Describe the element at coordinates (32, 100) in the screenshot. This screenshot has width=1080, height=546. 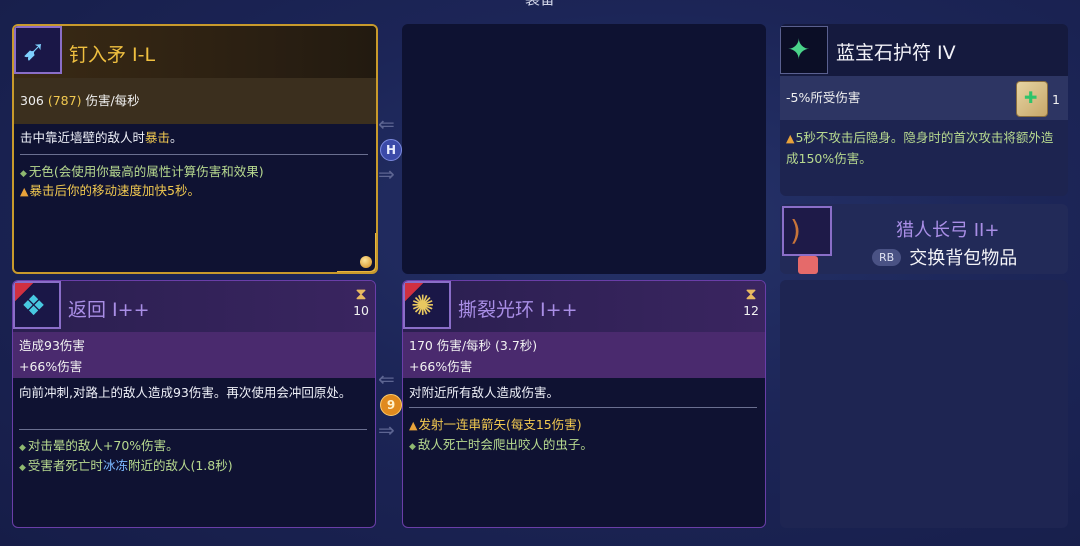
I see `dps-value: 306` at that location.